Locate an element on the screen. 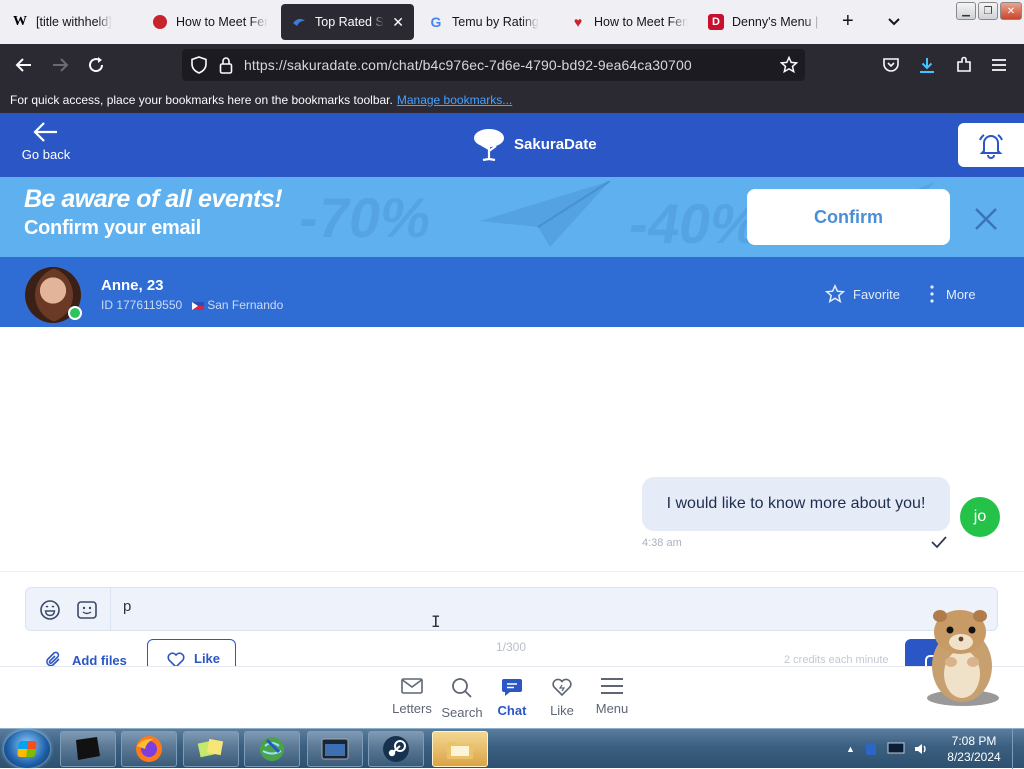  taskbar-app-window is located at coordinates (335, 749).